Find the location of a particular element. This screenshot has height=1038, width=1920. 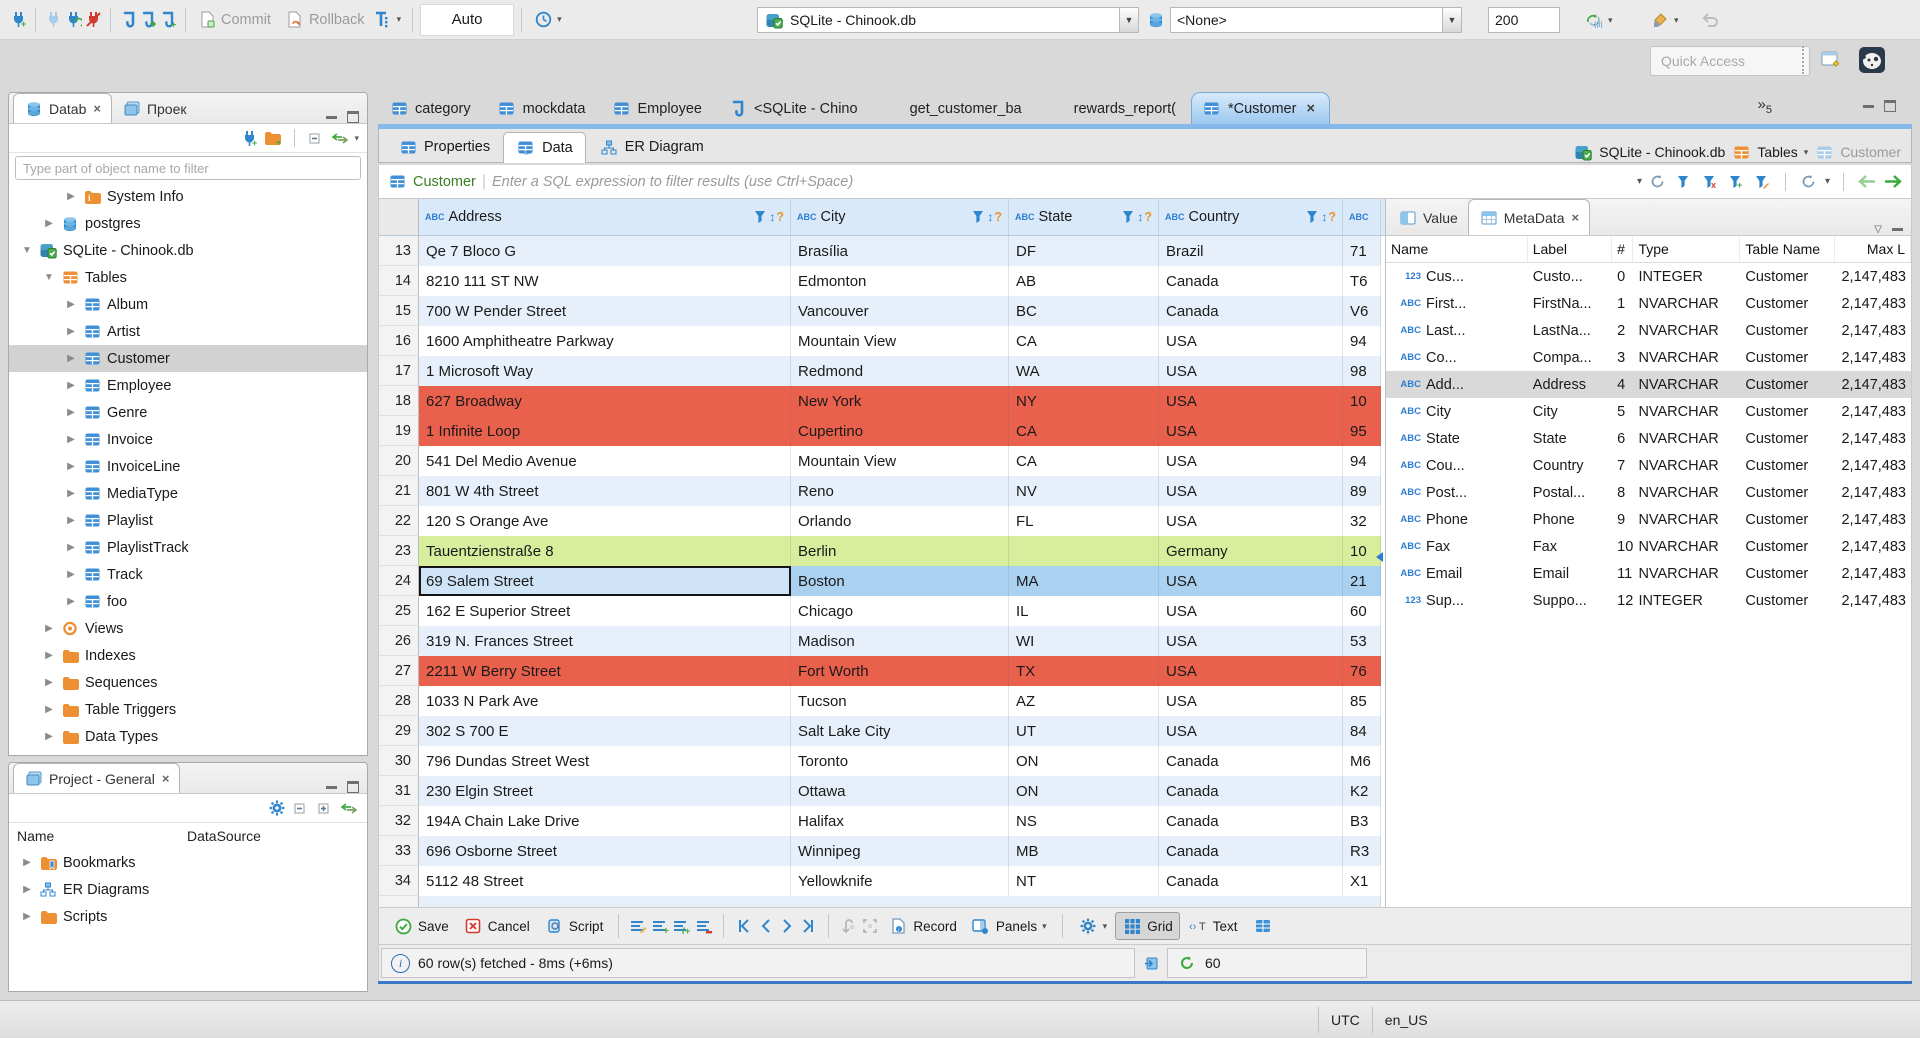

cell-address: 801 W 4th Street is located at coordinates (605, 491).